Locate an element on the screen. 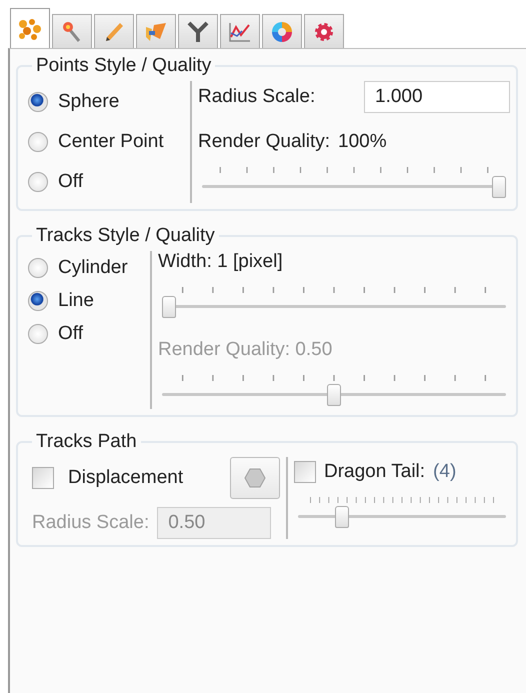 Image resolution: width=526 pixels, height=693 pixels. group-title: Tracks Path is located at coordinates (86, 442).